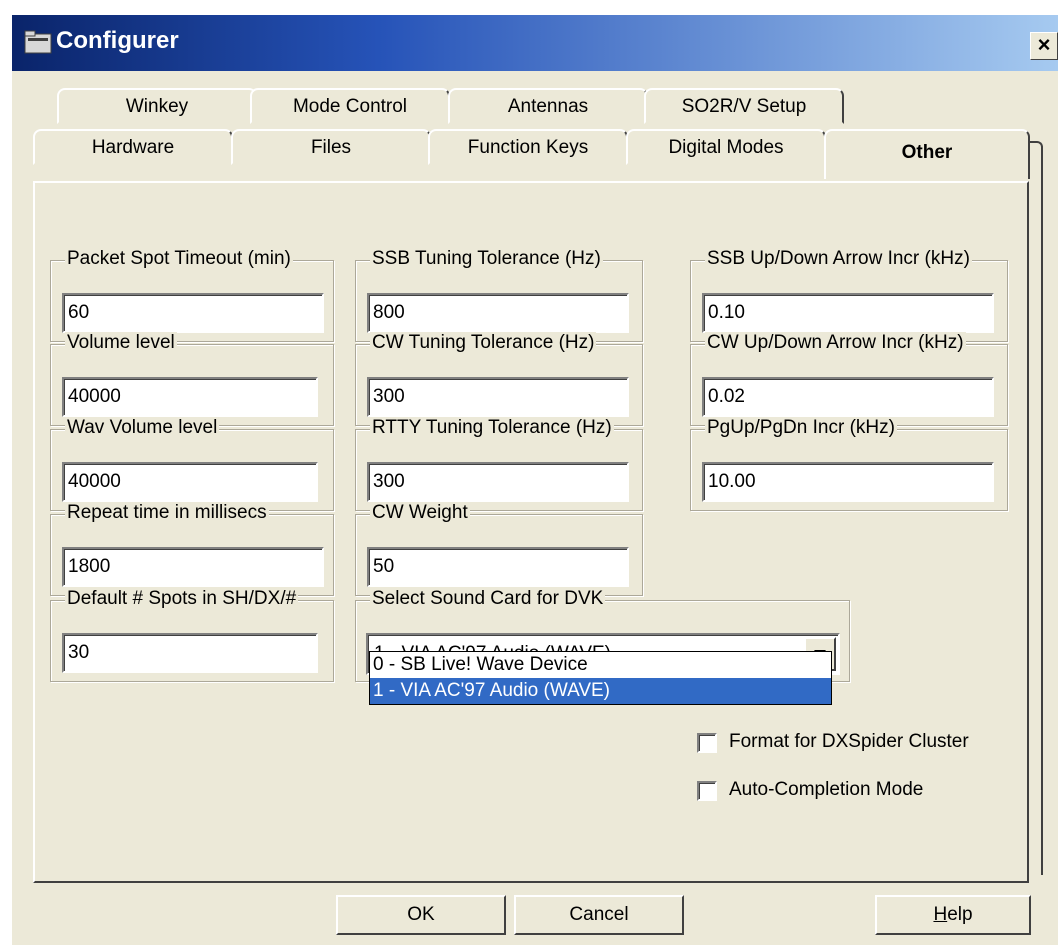 The width and height of the screenshot is (1058, 945). Describe the element at coordinates (498, 313) in the screenshot. I see `ssb-tuning-input: 800` at that location.